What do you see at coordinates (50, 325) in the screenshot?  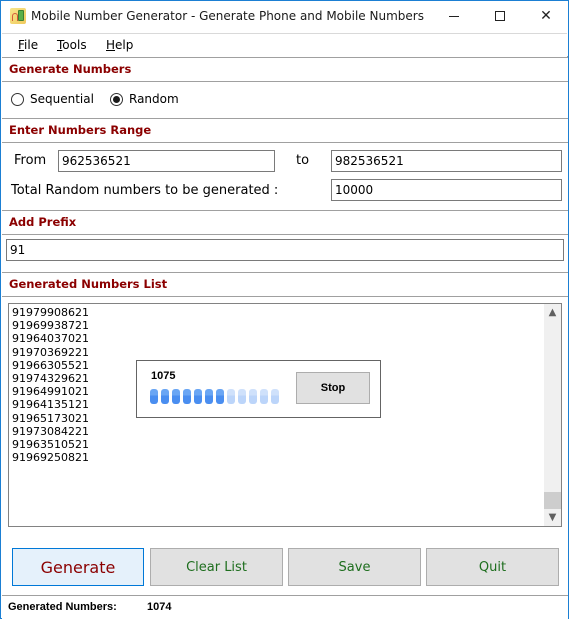 I see `list-item: 91969938721` at bounding box center [50, 325].